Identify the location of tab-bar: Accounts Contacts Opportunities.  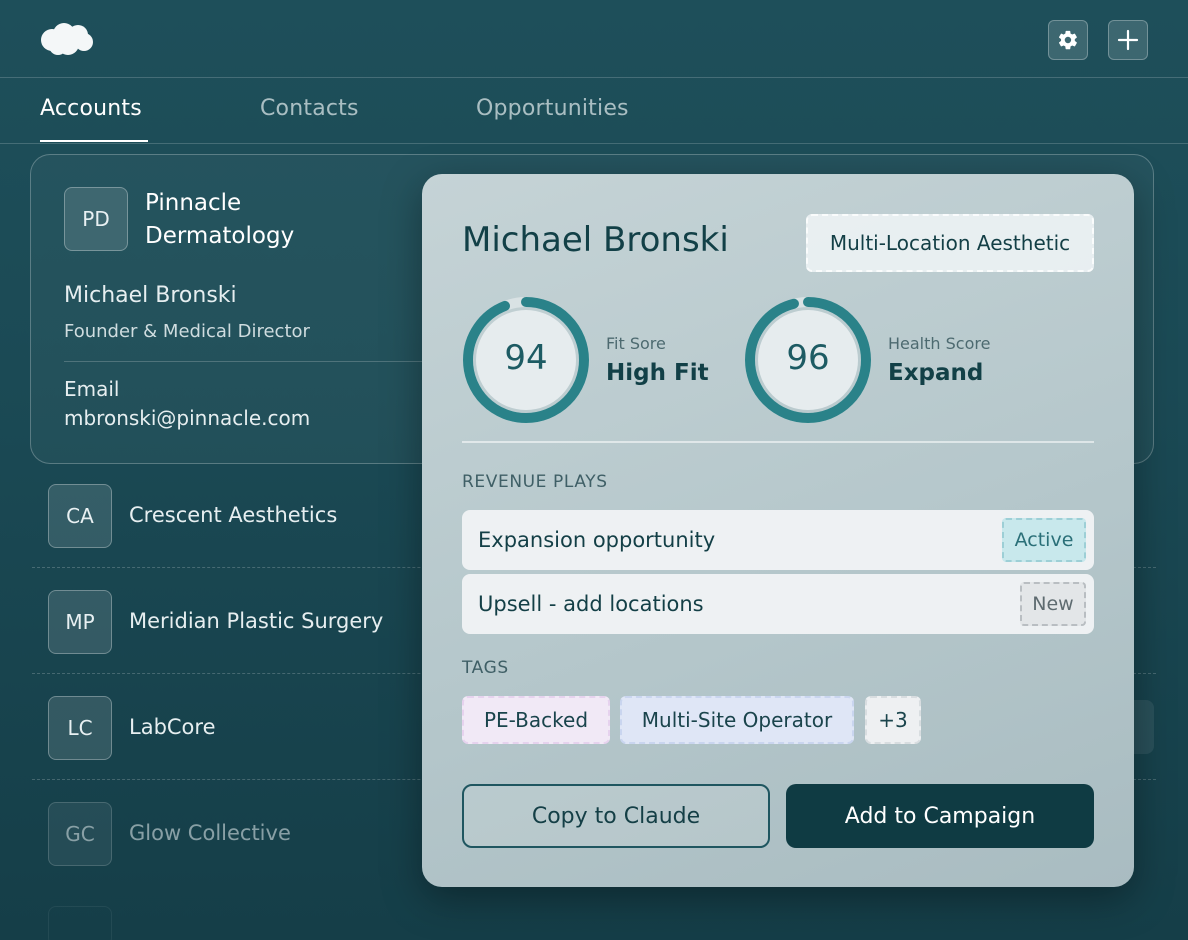
(594, 111).